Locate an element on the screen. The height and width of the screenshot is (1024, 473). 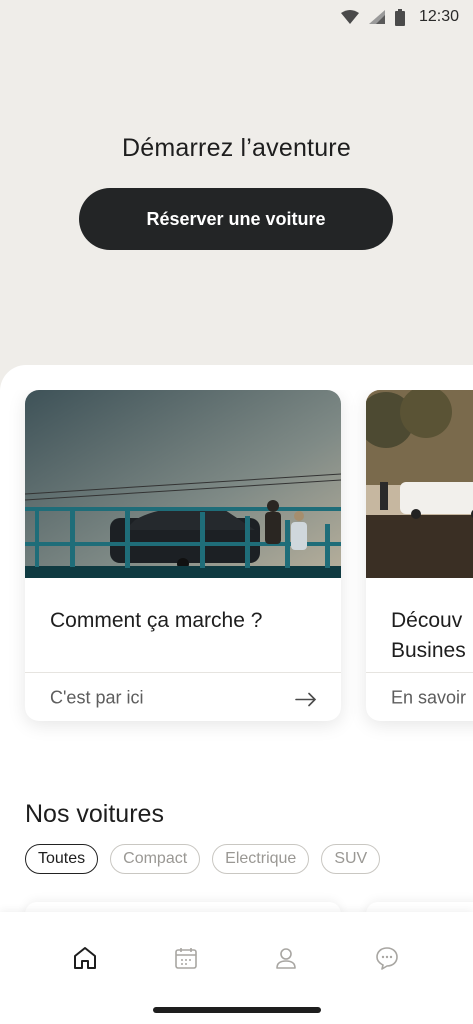
profile-icon is located at coordinates (286, 958).